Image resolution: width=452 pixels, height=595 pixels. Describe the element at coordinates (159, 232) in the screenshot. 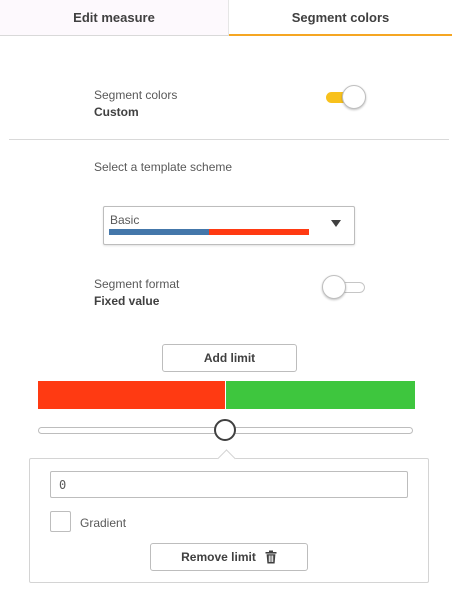

I see `scheme-swatch-blue` at that location.